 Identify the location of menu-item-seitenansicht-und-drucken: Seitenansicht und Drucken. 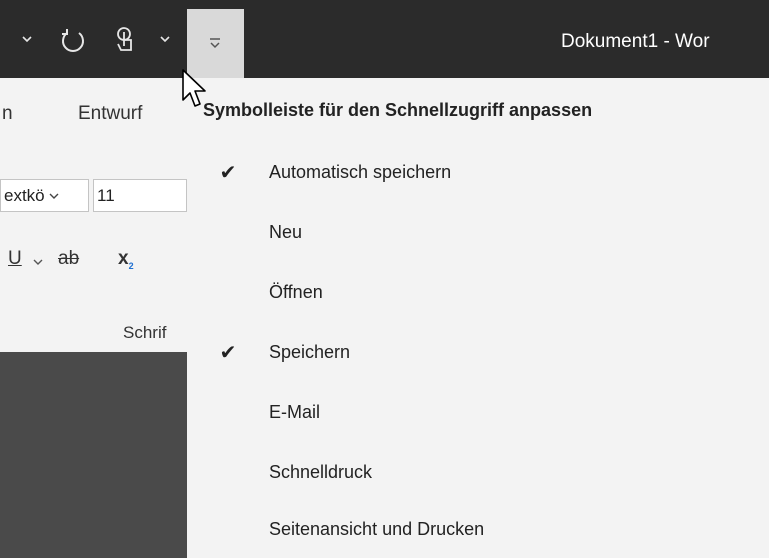
(478, 529).